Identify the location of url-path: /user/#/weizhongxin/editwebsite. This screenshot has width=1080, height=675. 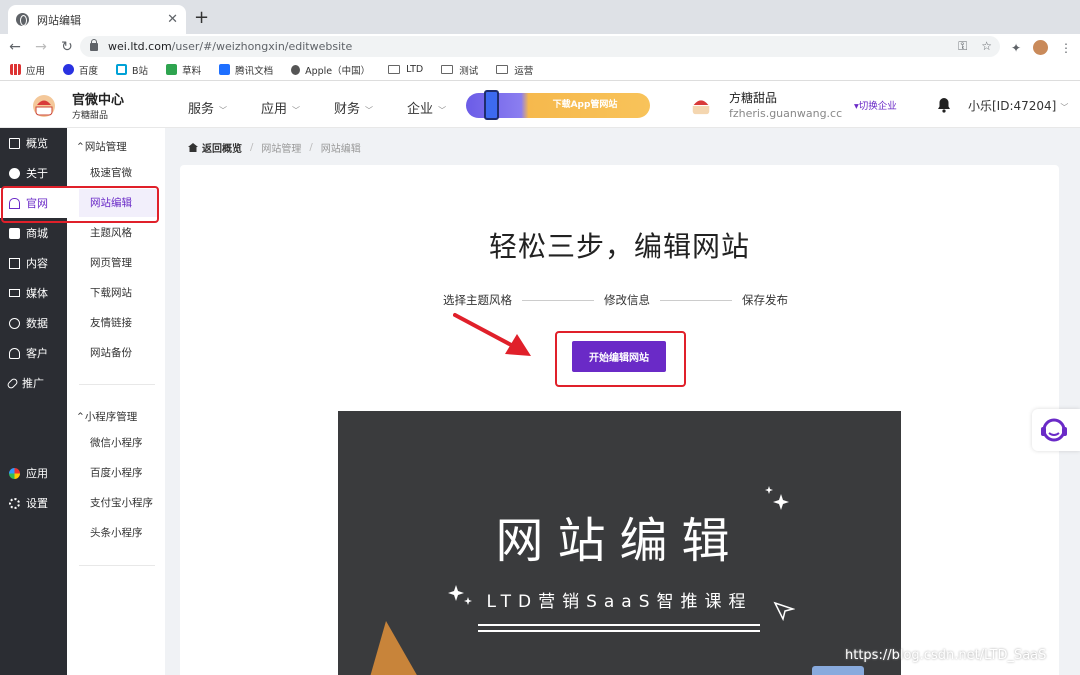
(262, 46).